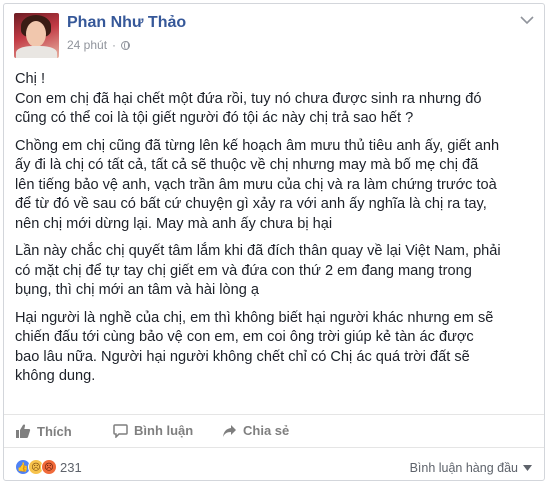 Image resolution: width=550 pixels, height=485 pixels. What do you see at coordinates (527, 21) in the screenshot?
I see `chevron-down-icon` at bounding box center [527, 21].